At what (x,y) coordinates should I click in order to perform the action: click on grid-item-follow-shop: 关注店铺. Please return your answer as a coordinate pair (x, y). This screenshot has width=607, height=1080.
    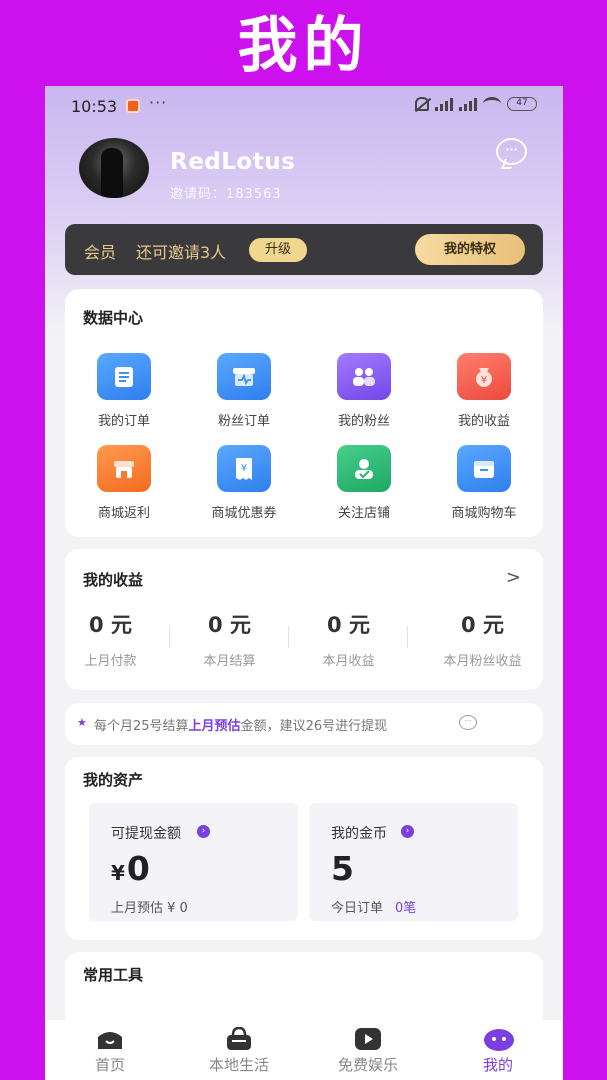
    Looking at the image, I should click on (364, 483).